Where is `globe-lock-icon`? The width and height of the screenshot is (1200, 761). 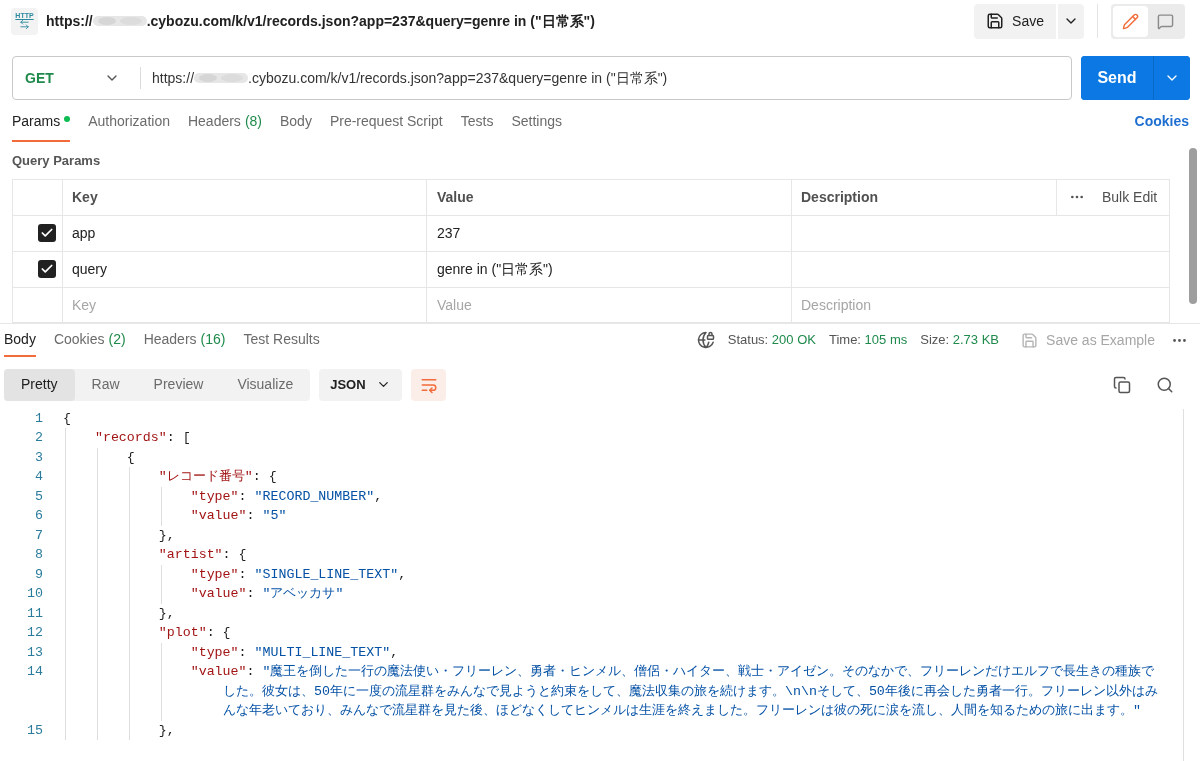 globe-lock-icon is located at coordinates (705, 340).